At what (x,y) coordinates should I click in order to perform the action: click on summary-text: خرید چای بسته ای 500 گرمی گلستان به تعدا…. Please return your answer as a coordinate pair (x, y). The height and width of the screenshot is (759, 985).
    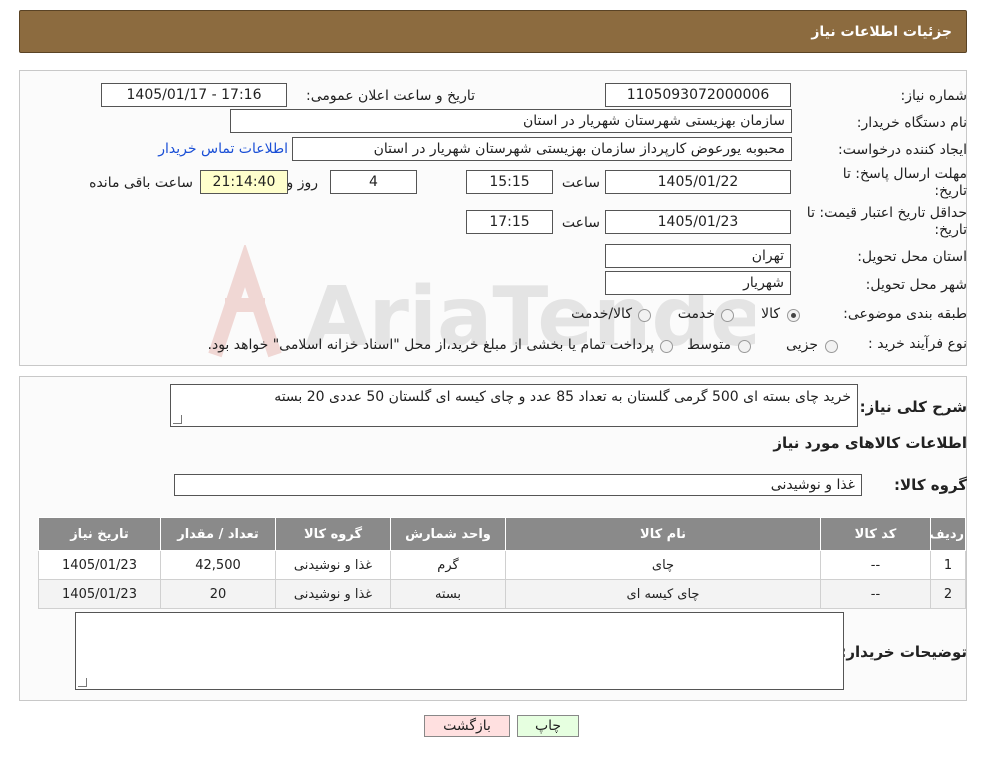
    Looking at the image, I should click on (562, 397).